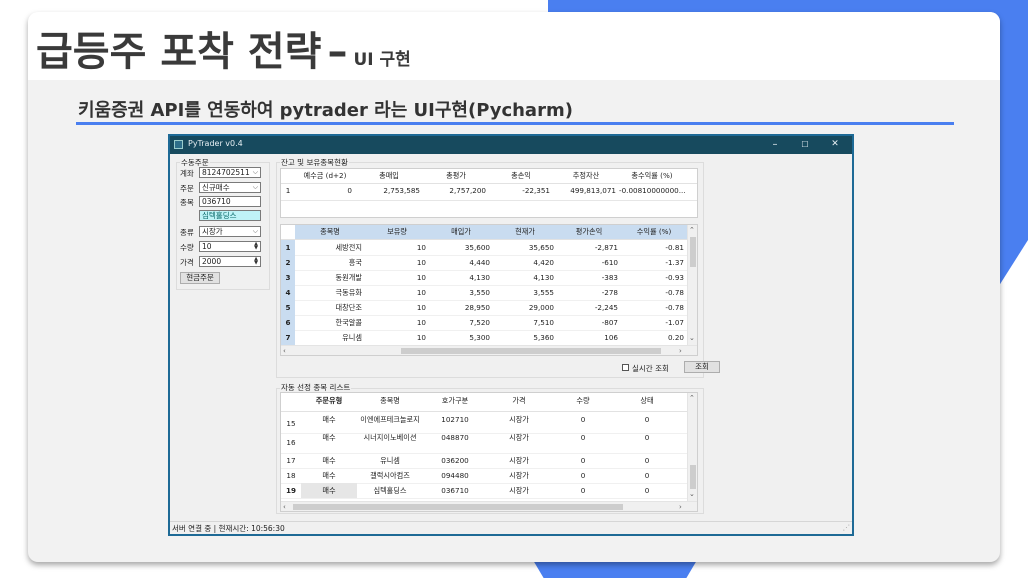 The width and height of the screenshot is (1028, 578). What do you see at coordinates (212, 231) in the screenshot?
I see `price-type-value: 시장가` at bounding box center [212, 231].